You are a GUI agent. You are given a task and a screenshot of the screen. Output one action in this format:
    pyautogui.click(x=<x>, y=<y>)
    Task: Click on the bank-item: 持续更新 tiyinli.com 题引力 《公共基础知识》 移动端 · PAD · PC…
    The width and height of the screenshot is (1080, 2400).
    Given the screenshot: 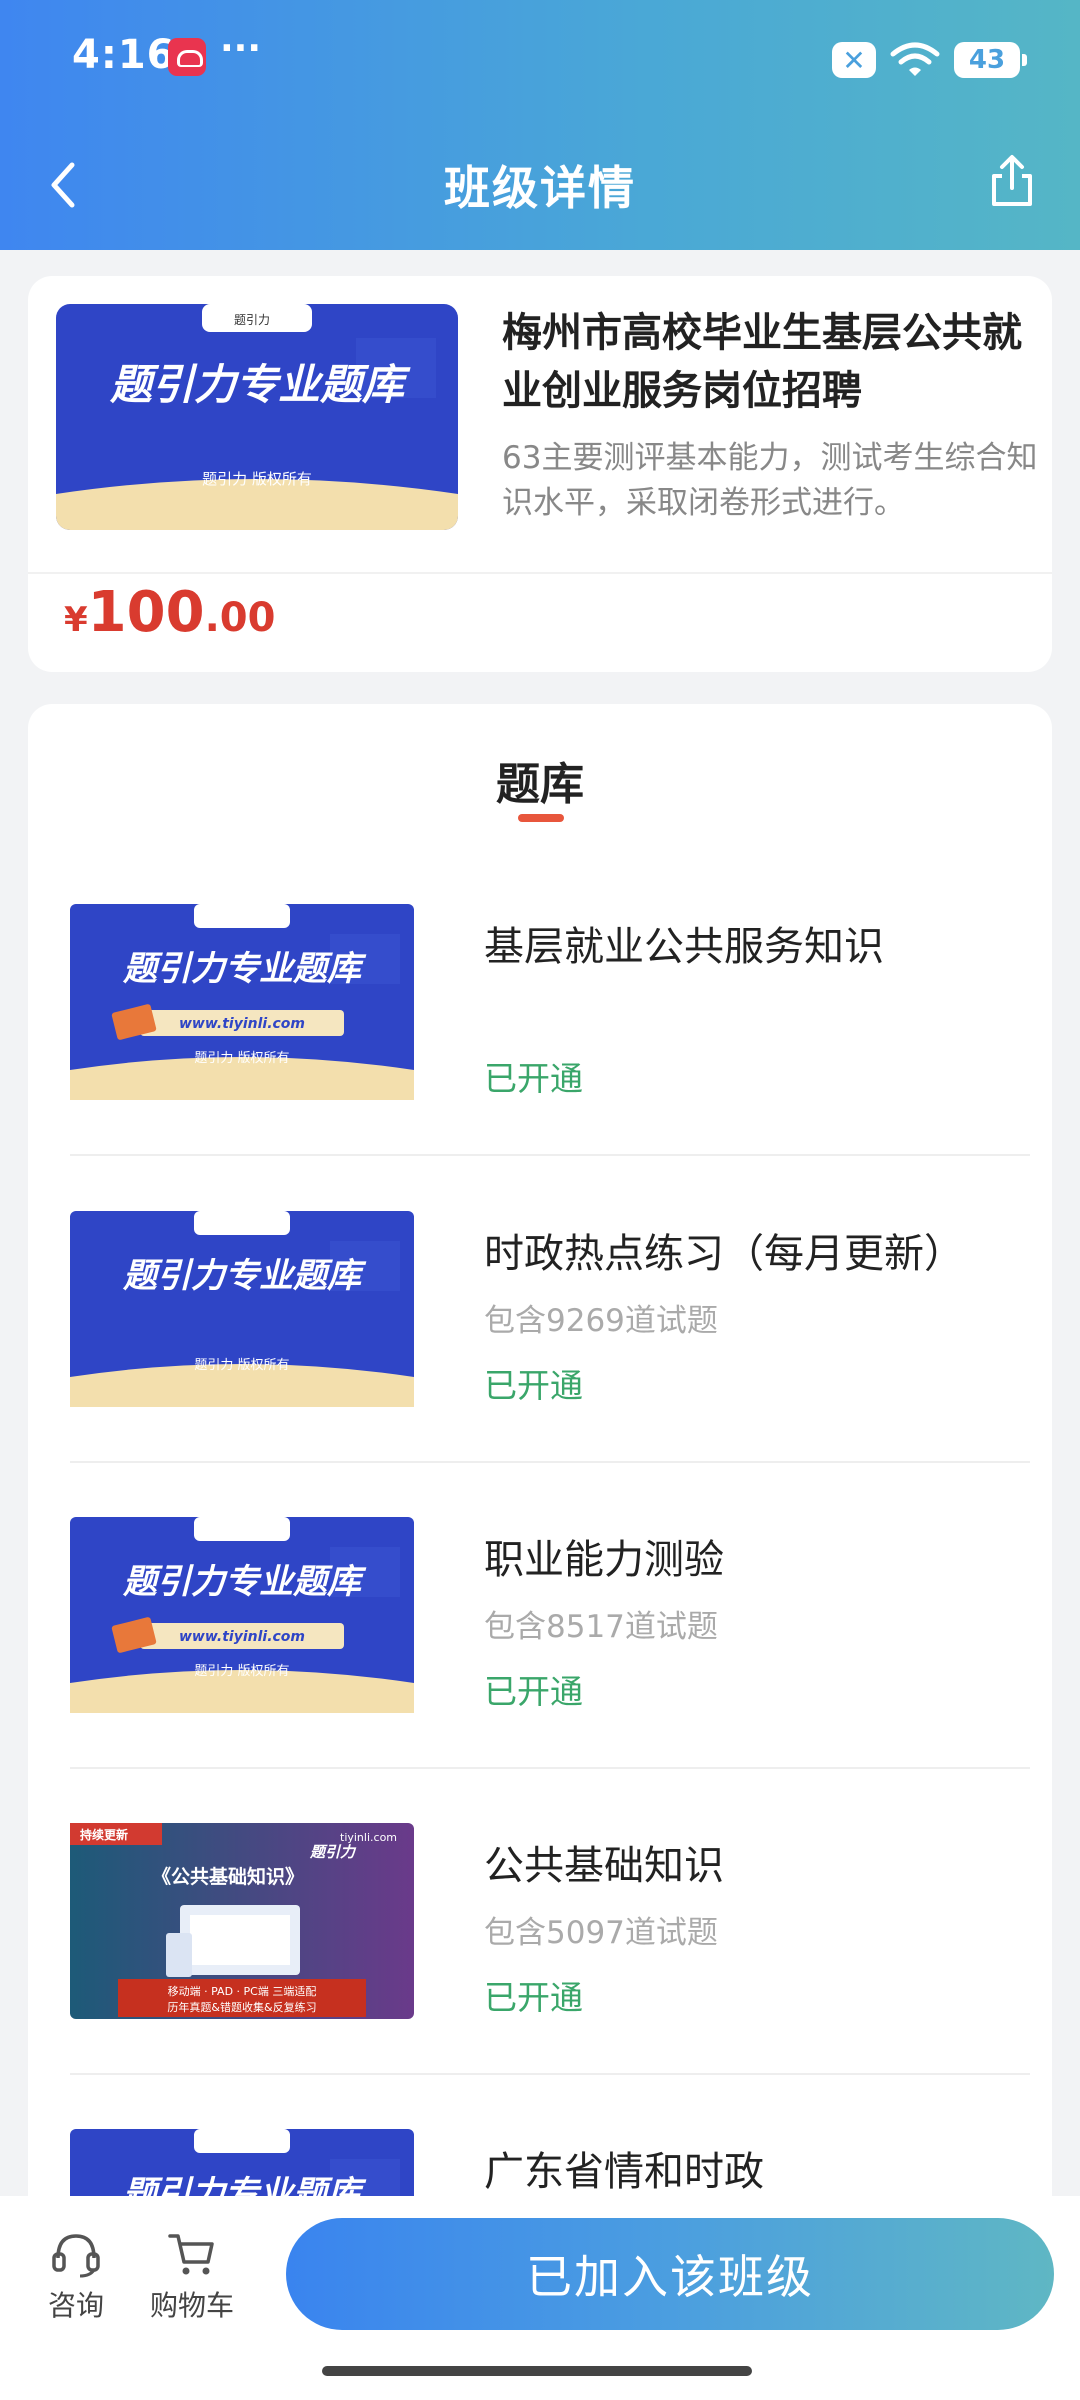 What is the action you would take?
    pyautogui.click(x=550, y=1976)
    